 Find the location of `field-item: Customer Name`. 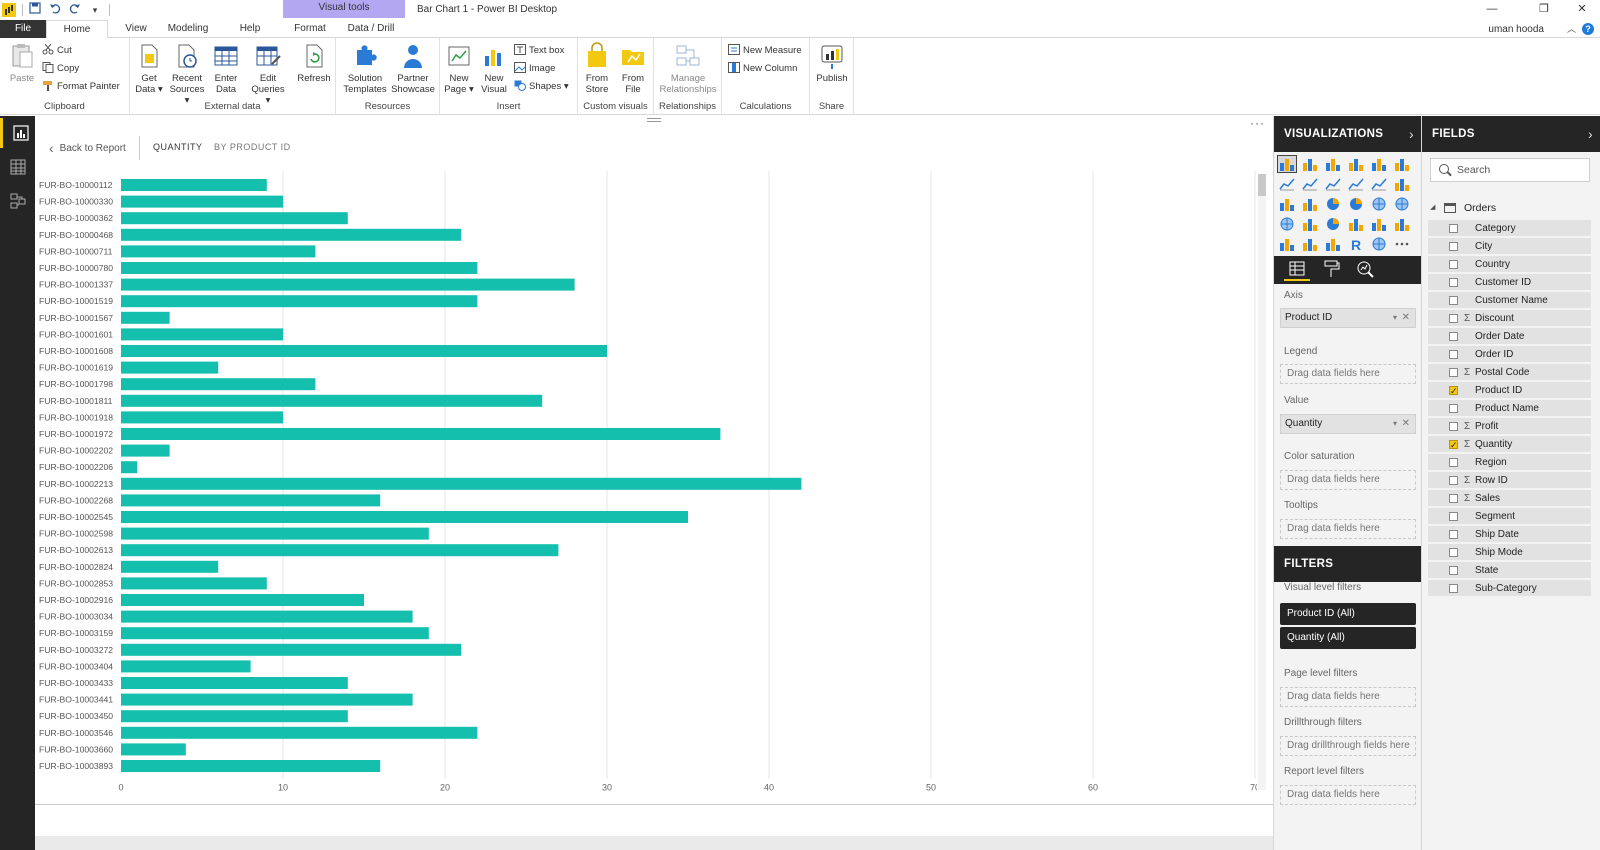

field-item: Customer Name is located at coordinates (1509, 300).